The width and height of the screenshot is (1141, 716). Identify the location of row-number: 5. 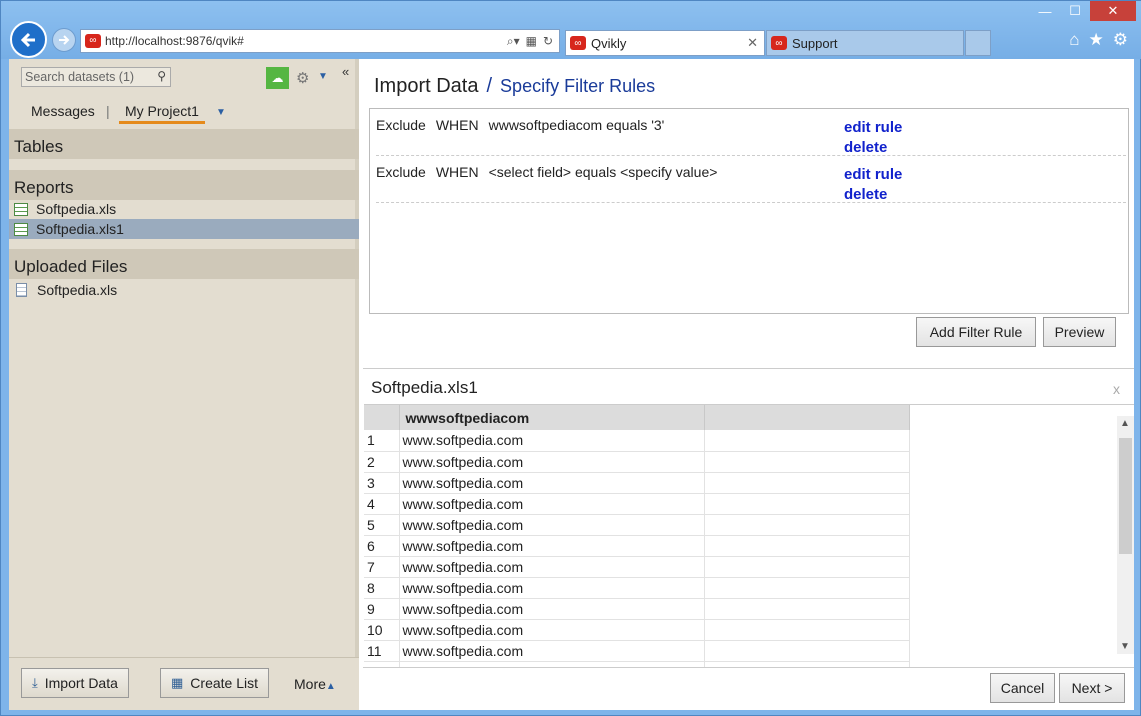
(382, 525).